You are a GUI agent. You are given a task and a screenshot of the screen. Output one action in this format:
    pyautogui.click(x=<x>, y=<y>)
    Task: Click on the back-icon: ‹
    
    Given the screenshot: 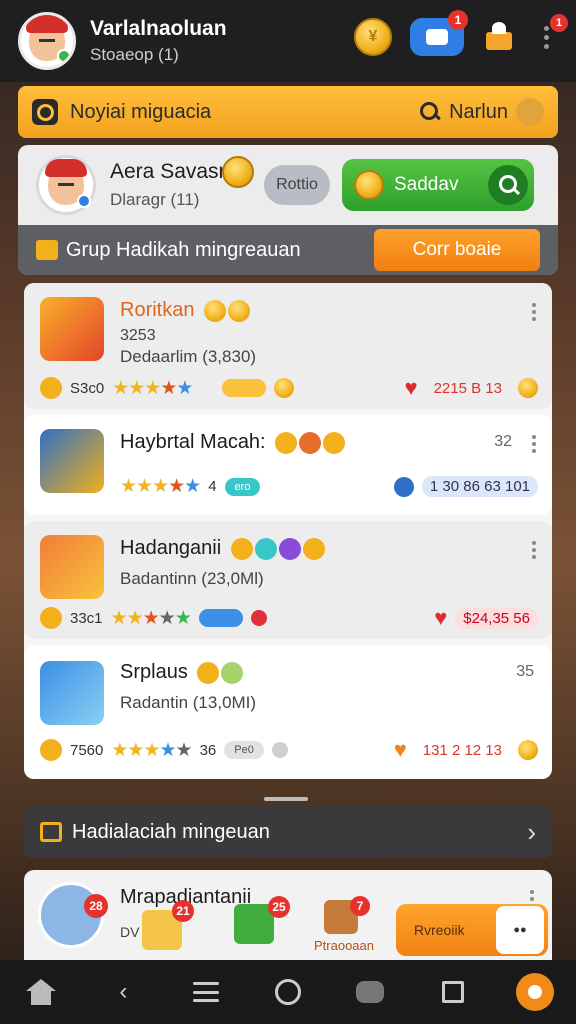 What is the action you would take?
    pyautogui.click(x=123, y=992)
    